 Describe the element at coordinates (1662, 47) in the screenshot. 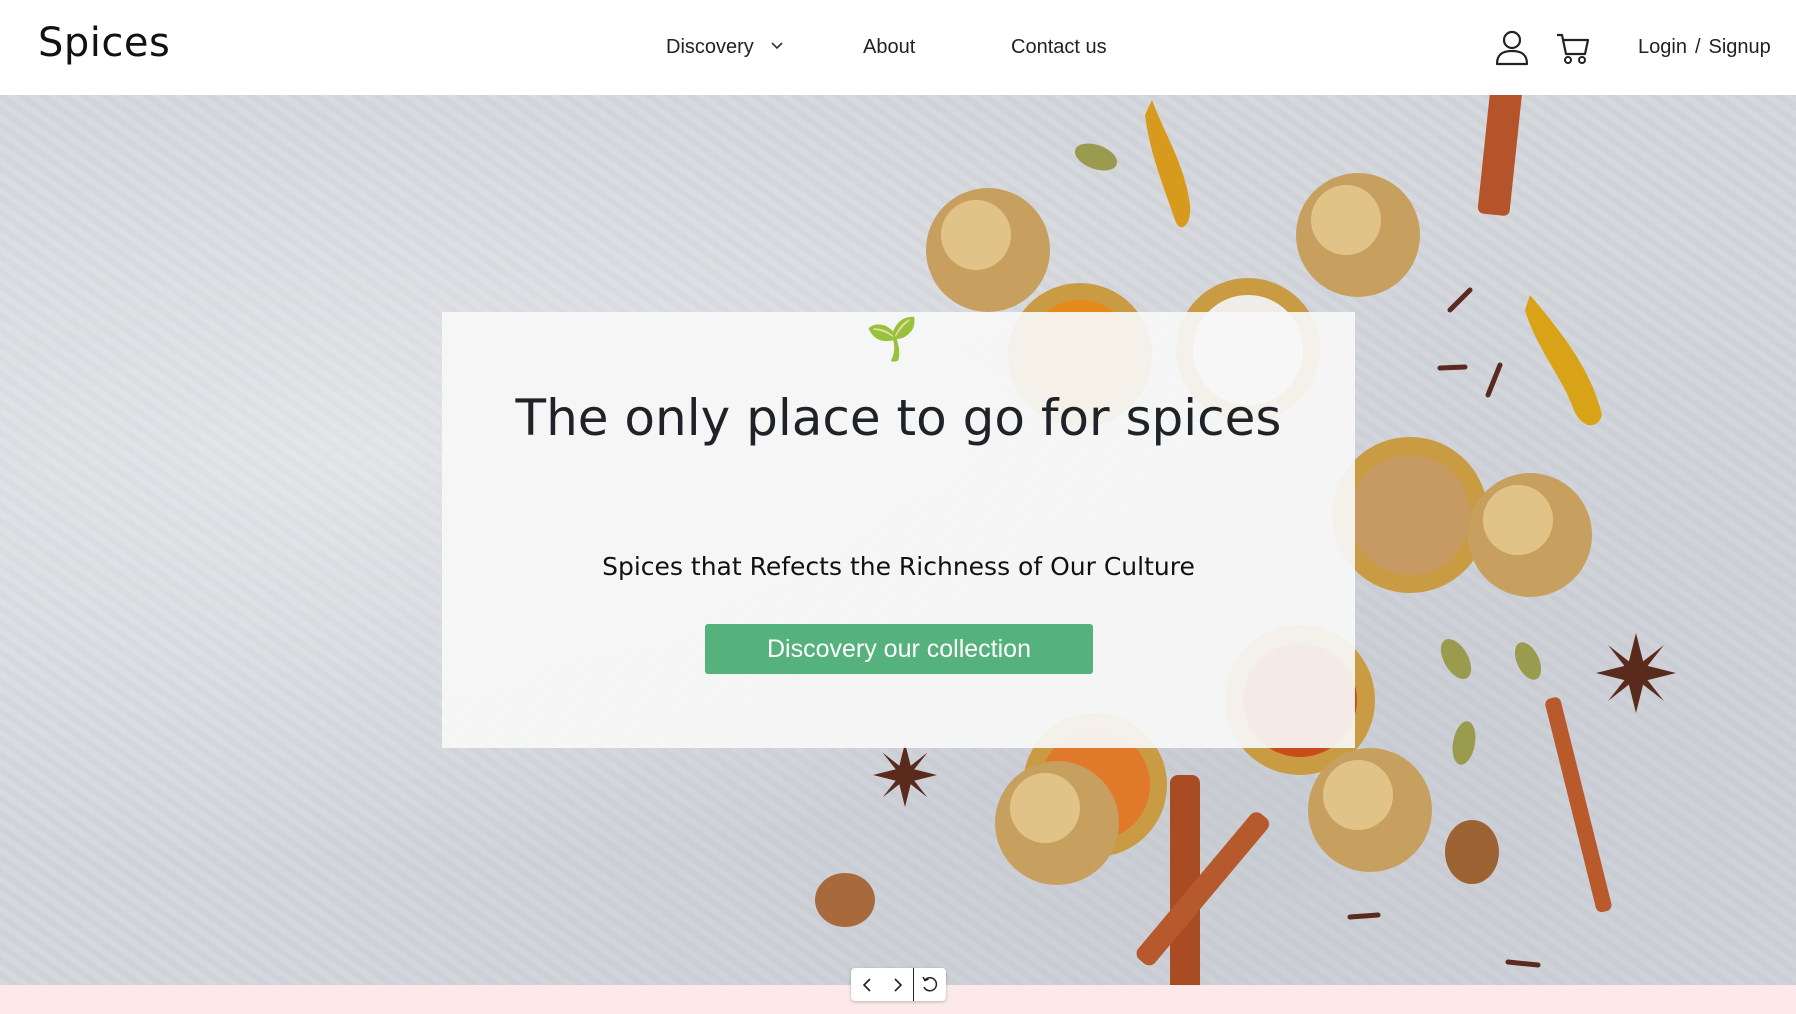

I see `login-link: Login` at that location.